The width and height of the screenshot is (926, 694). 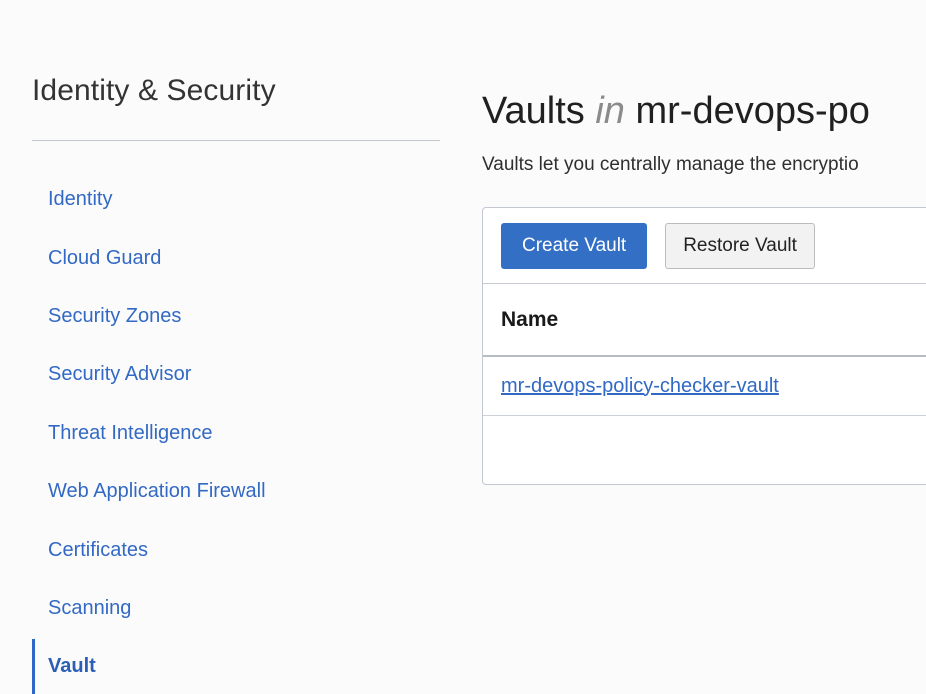 What do you see at coordinates (154, 90) in the screenshot?
I see `sidebar-title: Identity & Security` at bounding box center [154, 90].